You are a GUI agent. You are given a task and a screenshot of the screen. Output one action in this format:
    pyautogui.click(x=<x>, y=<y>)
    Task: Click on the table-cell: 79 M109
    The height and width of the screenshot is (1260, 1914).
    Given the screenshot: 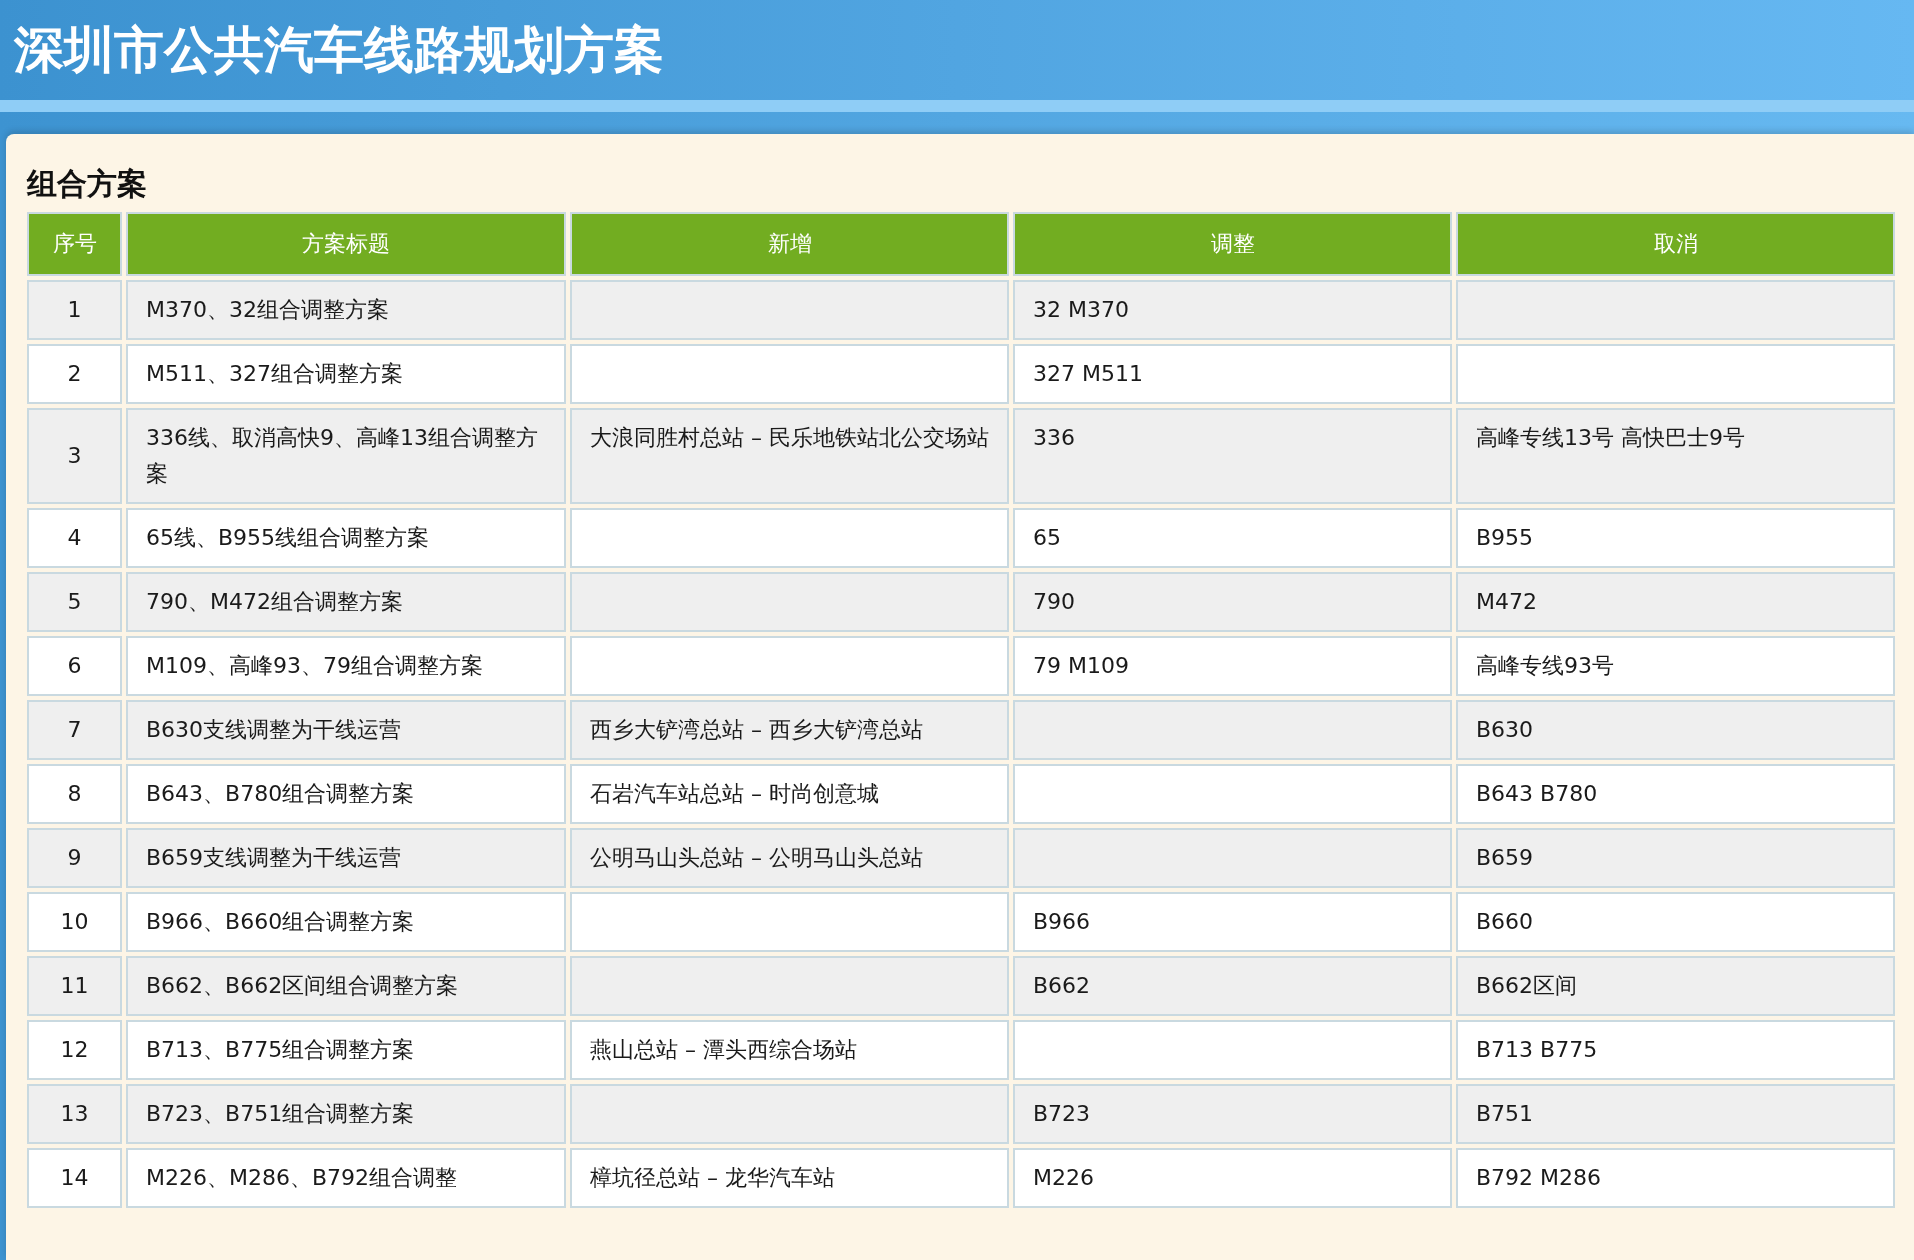 What is the action you would take?
    pyautogui.click(x=1232, y=666)
    